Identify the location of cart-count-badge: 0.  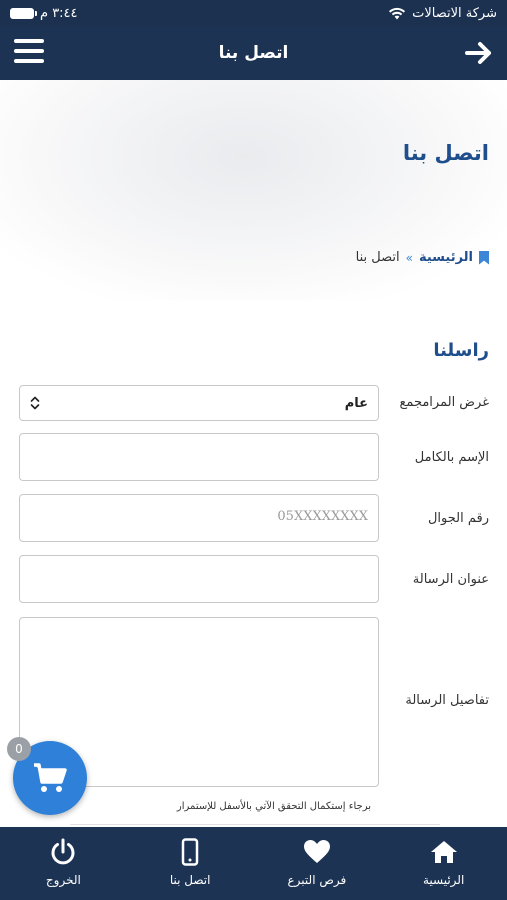
(19, 749).